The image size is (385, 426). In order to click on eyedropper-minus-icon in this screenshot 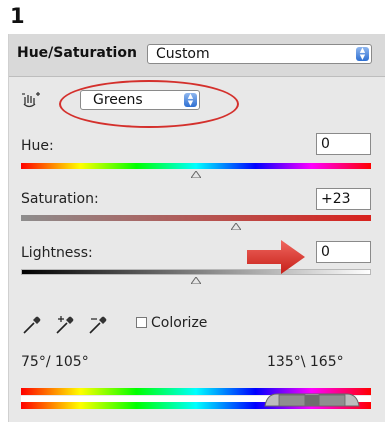, I will do `click(98, 325)`.